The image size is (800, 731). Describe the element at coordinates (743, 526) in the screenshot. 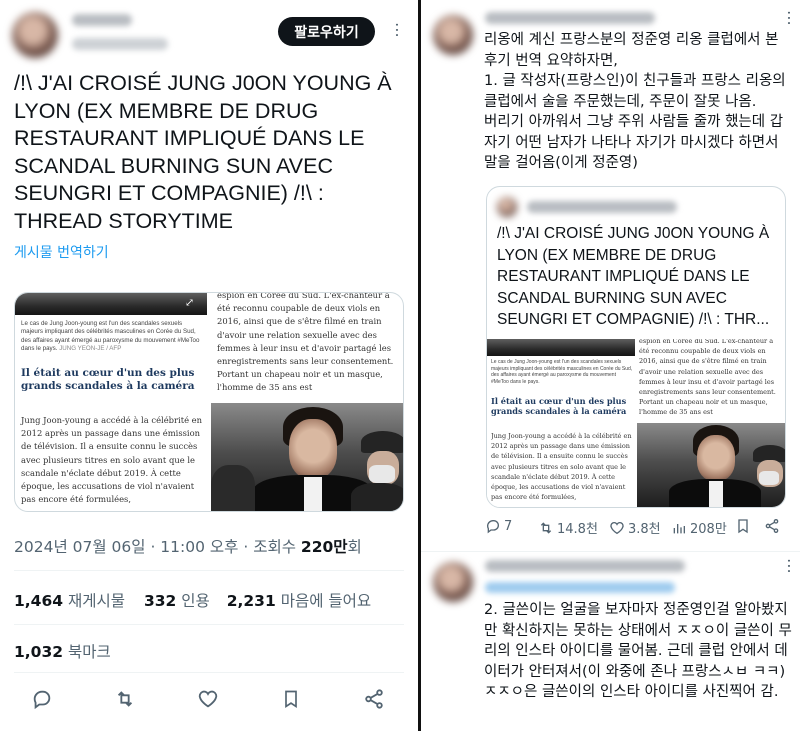

I see `reply-bookmark-icon` at that location.